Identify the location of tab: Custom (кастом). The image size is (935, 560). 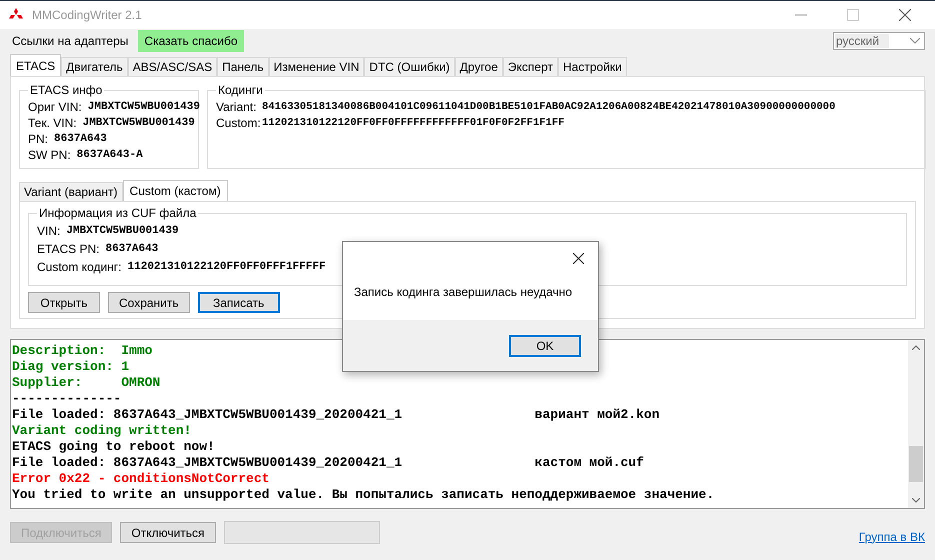
(175, 190).